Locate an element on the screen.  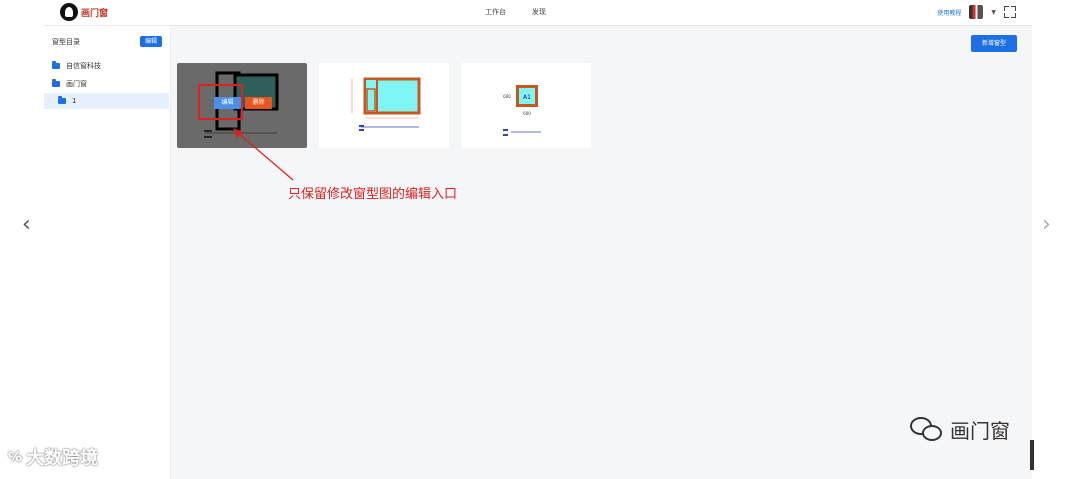
top-bar: 画门窗 工作台 发现 使用教程 ▼ is located at coordinates (538, 13).